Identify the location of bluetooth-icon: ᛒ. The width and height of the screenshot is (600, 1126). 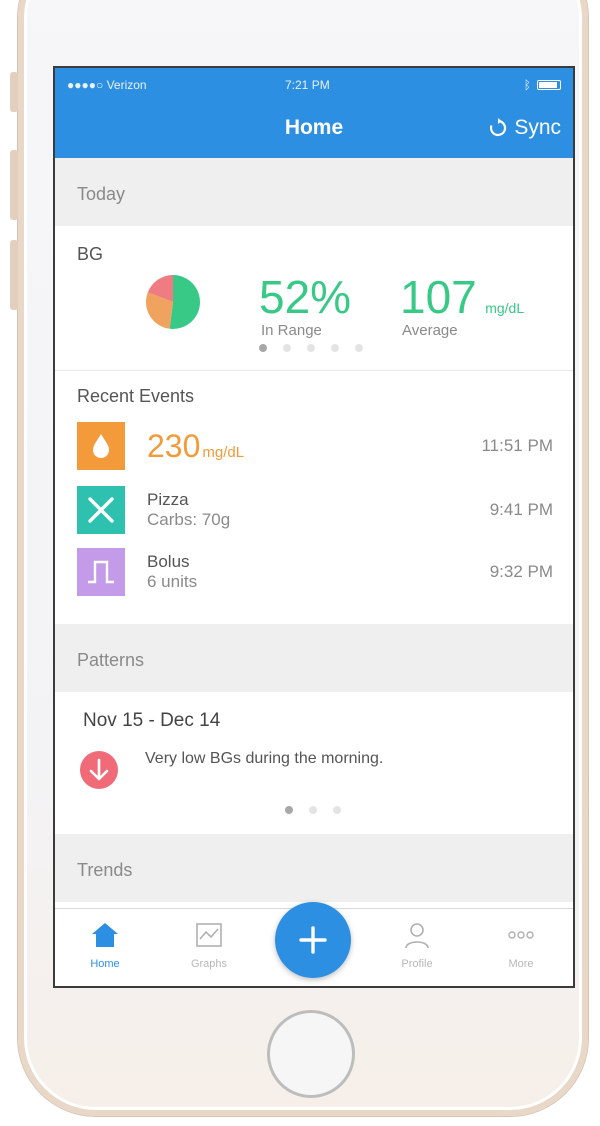
(527, 85).